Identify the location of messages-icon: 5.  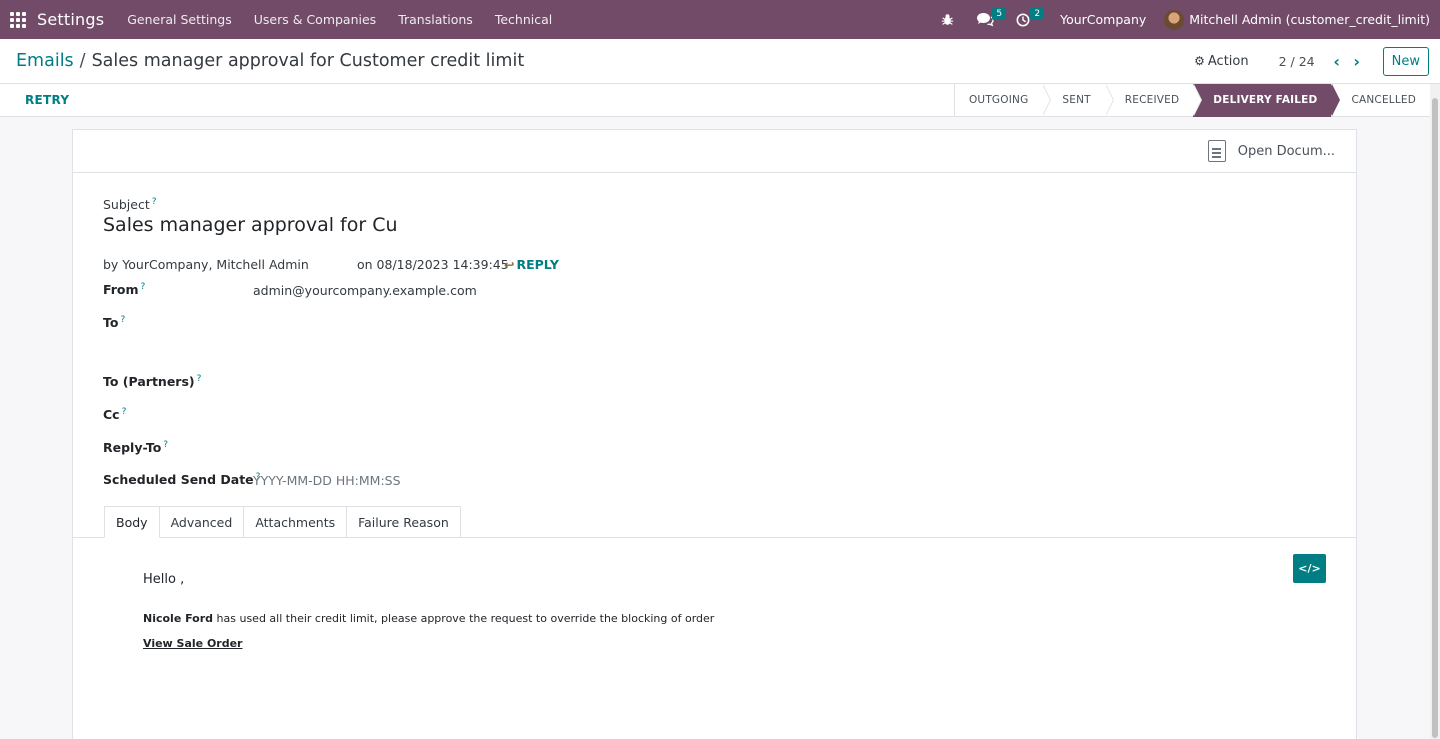
(988, 19).